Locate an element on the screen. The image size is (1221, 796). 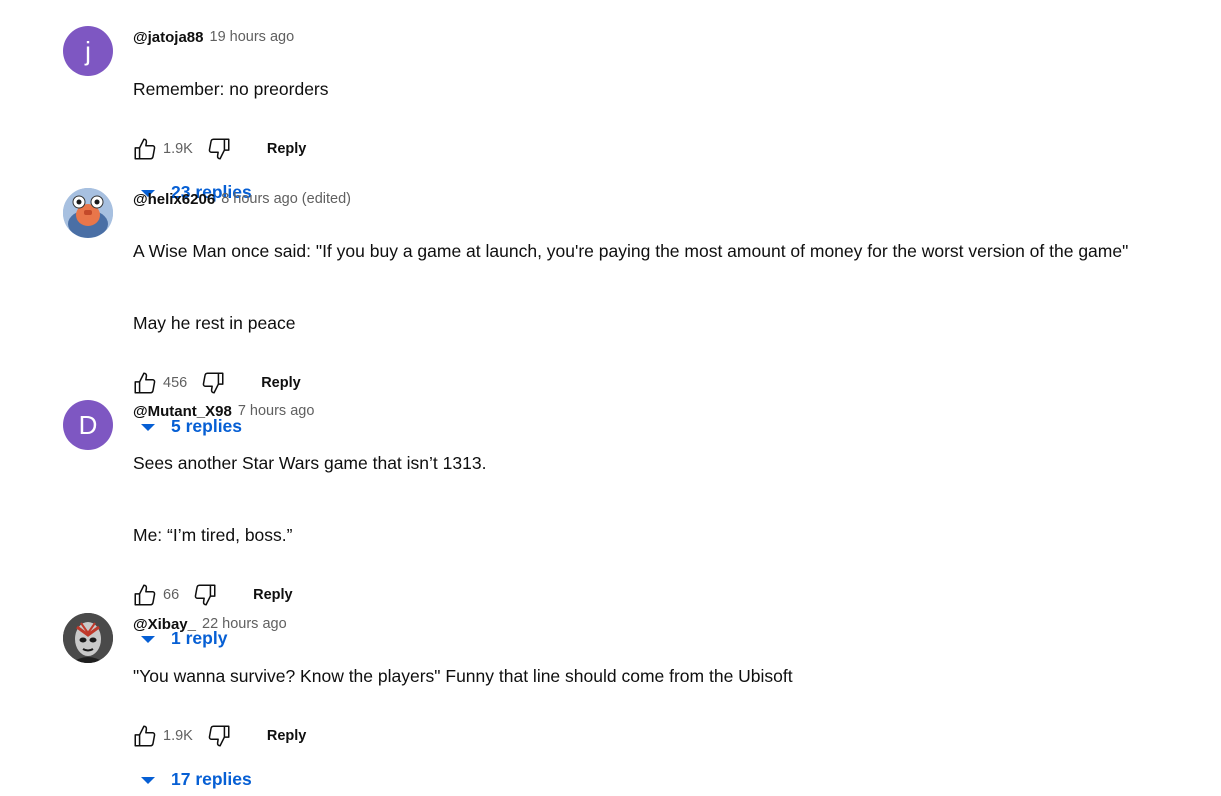
comment-paragraph: May he rest in peace is located at coordinates (214, 323).